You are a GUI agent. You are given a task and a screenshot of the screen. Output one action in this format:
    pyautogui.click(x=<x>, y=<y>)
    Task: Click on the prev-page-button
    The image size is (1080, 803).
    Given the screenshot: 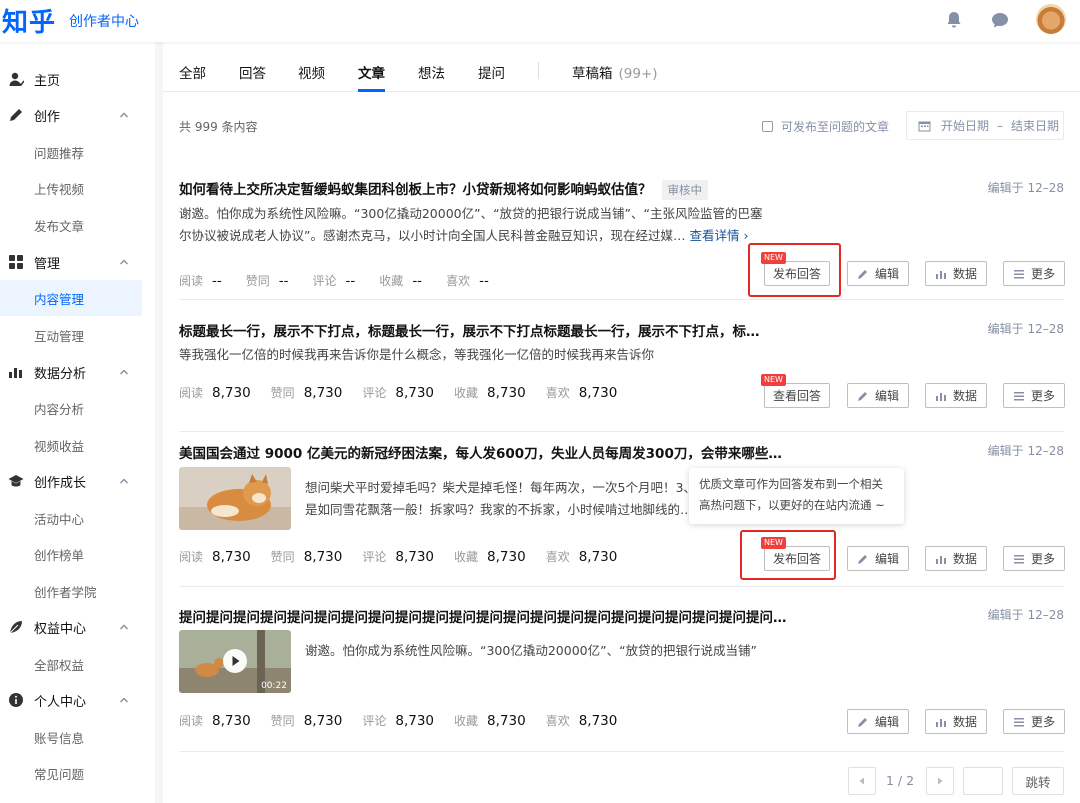 What is the action you would take?
    pyautogui.click(x=862, y=781)
    